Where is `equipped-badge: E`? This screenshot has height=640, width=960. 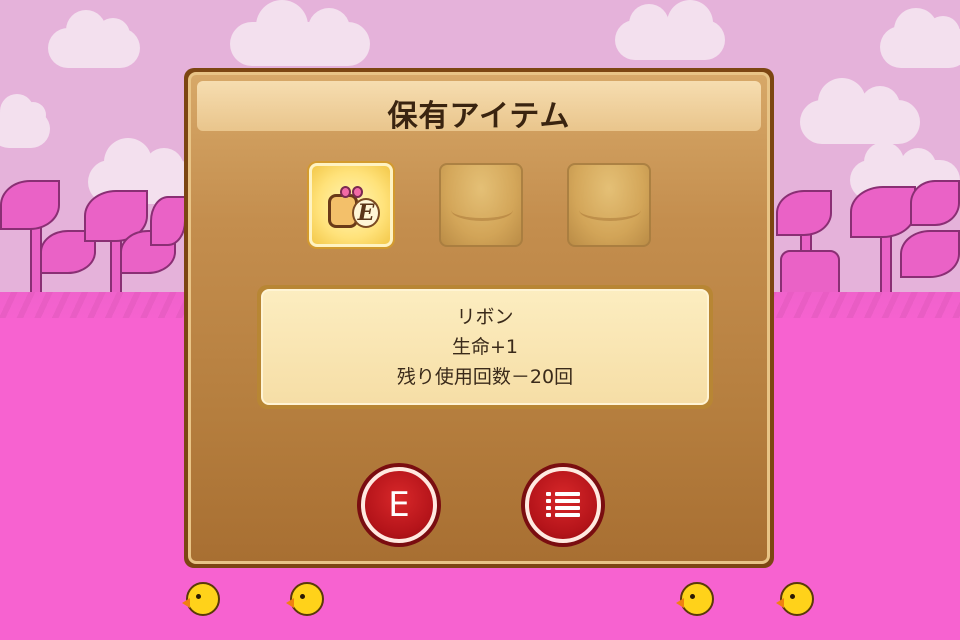 equipped-badge: E is located at coordinates (366, 213).